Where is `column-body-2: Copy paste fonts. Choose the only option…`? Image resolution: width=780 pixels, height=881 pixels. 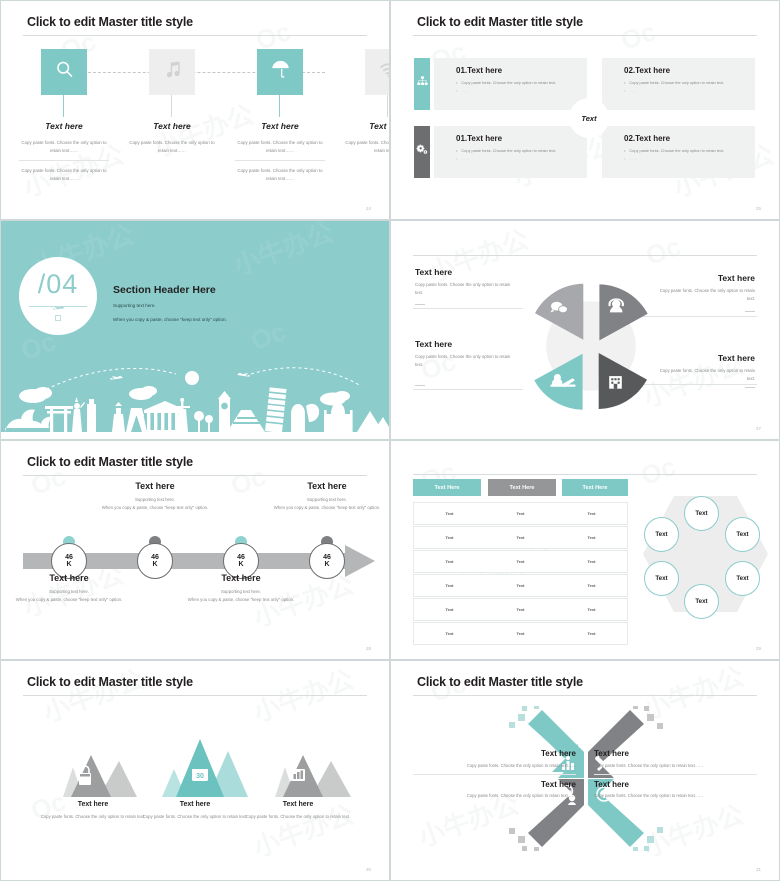
column-body-2: Copy paste fonts. Choose the only option… is located at coordinates (280, 175).